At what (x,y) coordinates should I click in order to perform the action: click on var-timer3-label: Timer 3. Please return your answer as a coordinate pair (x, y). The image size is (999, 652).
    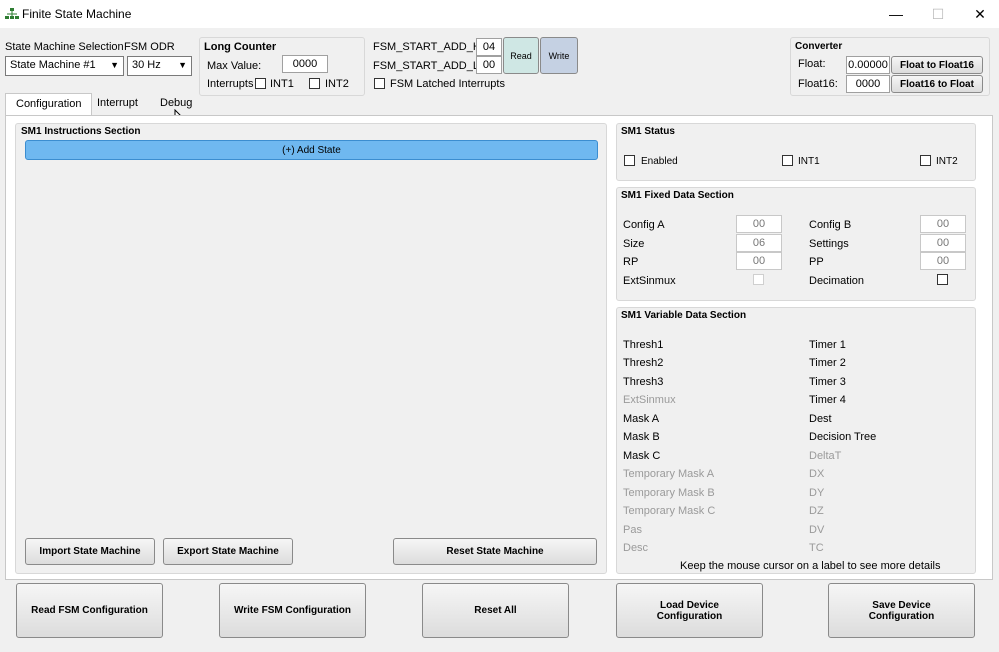
    Looking at the image, I should click on (827, 382).